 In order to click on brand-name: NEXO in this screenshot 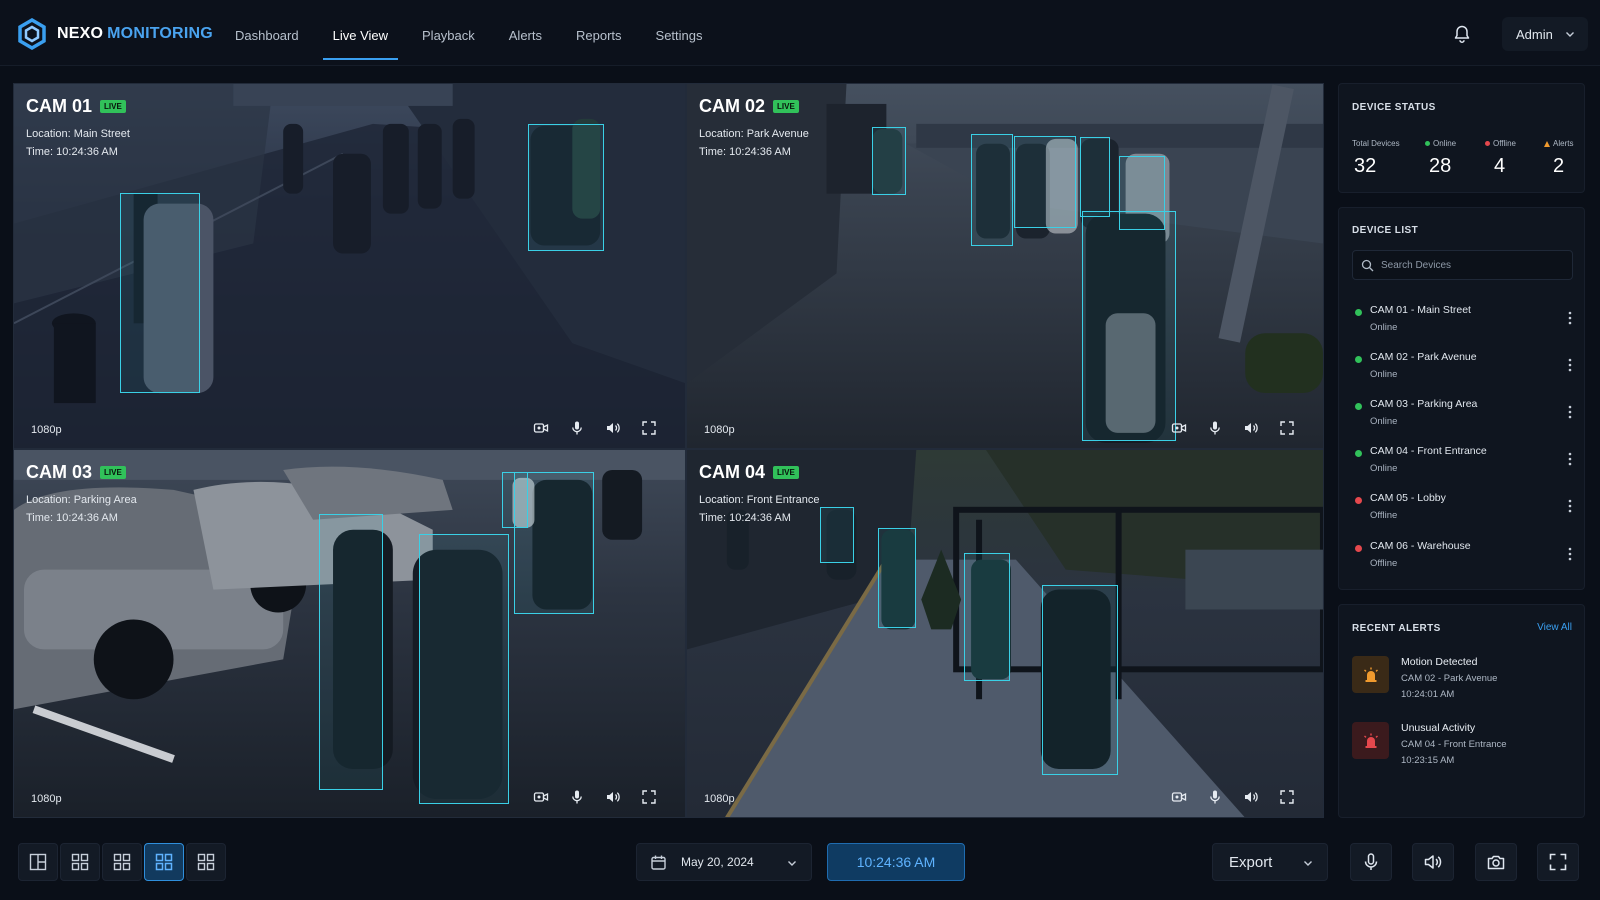, I will do `click(80, 33)`.